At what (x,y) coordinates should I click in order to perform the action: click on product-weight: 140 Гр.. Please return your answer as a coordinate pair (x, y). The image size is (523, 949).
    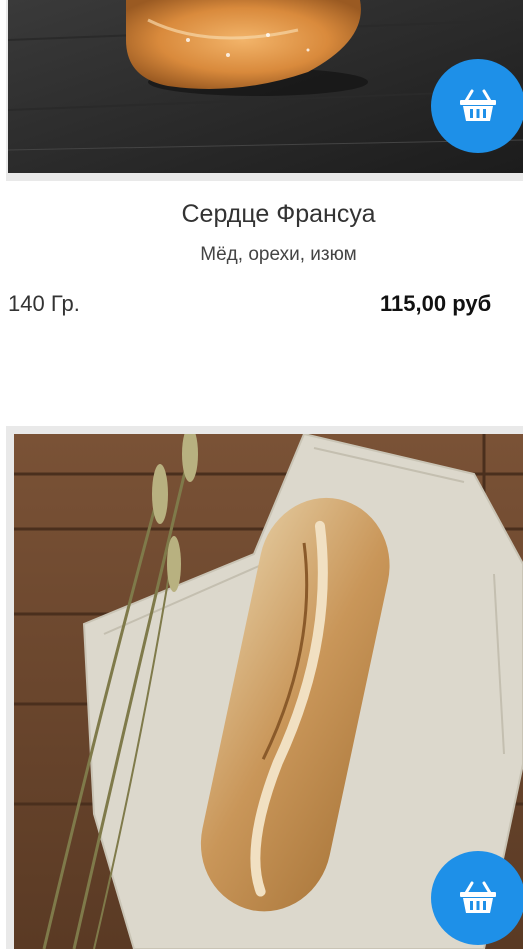
    Looking at the image, I should click on (44, 303).